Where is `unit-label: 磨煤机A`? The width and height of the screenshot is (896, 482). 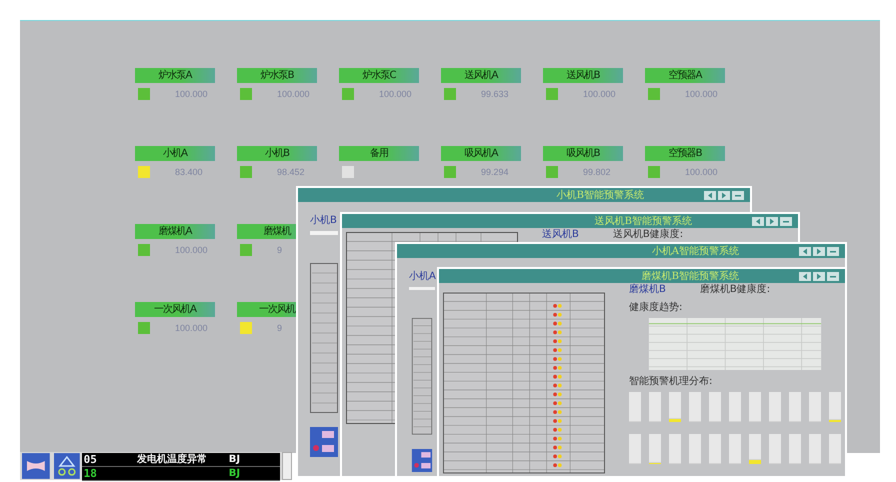 unit-label: 磨煤机A is located at coordinates (175, 231).